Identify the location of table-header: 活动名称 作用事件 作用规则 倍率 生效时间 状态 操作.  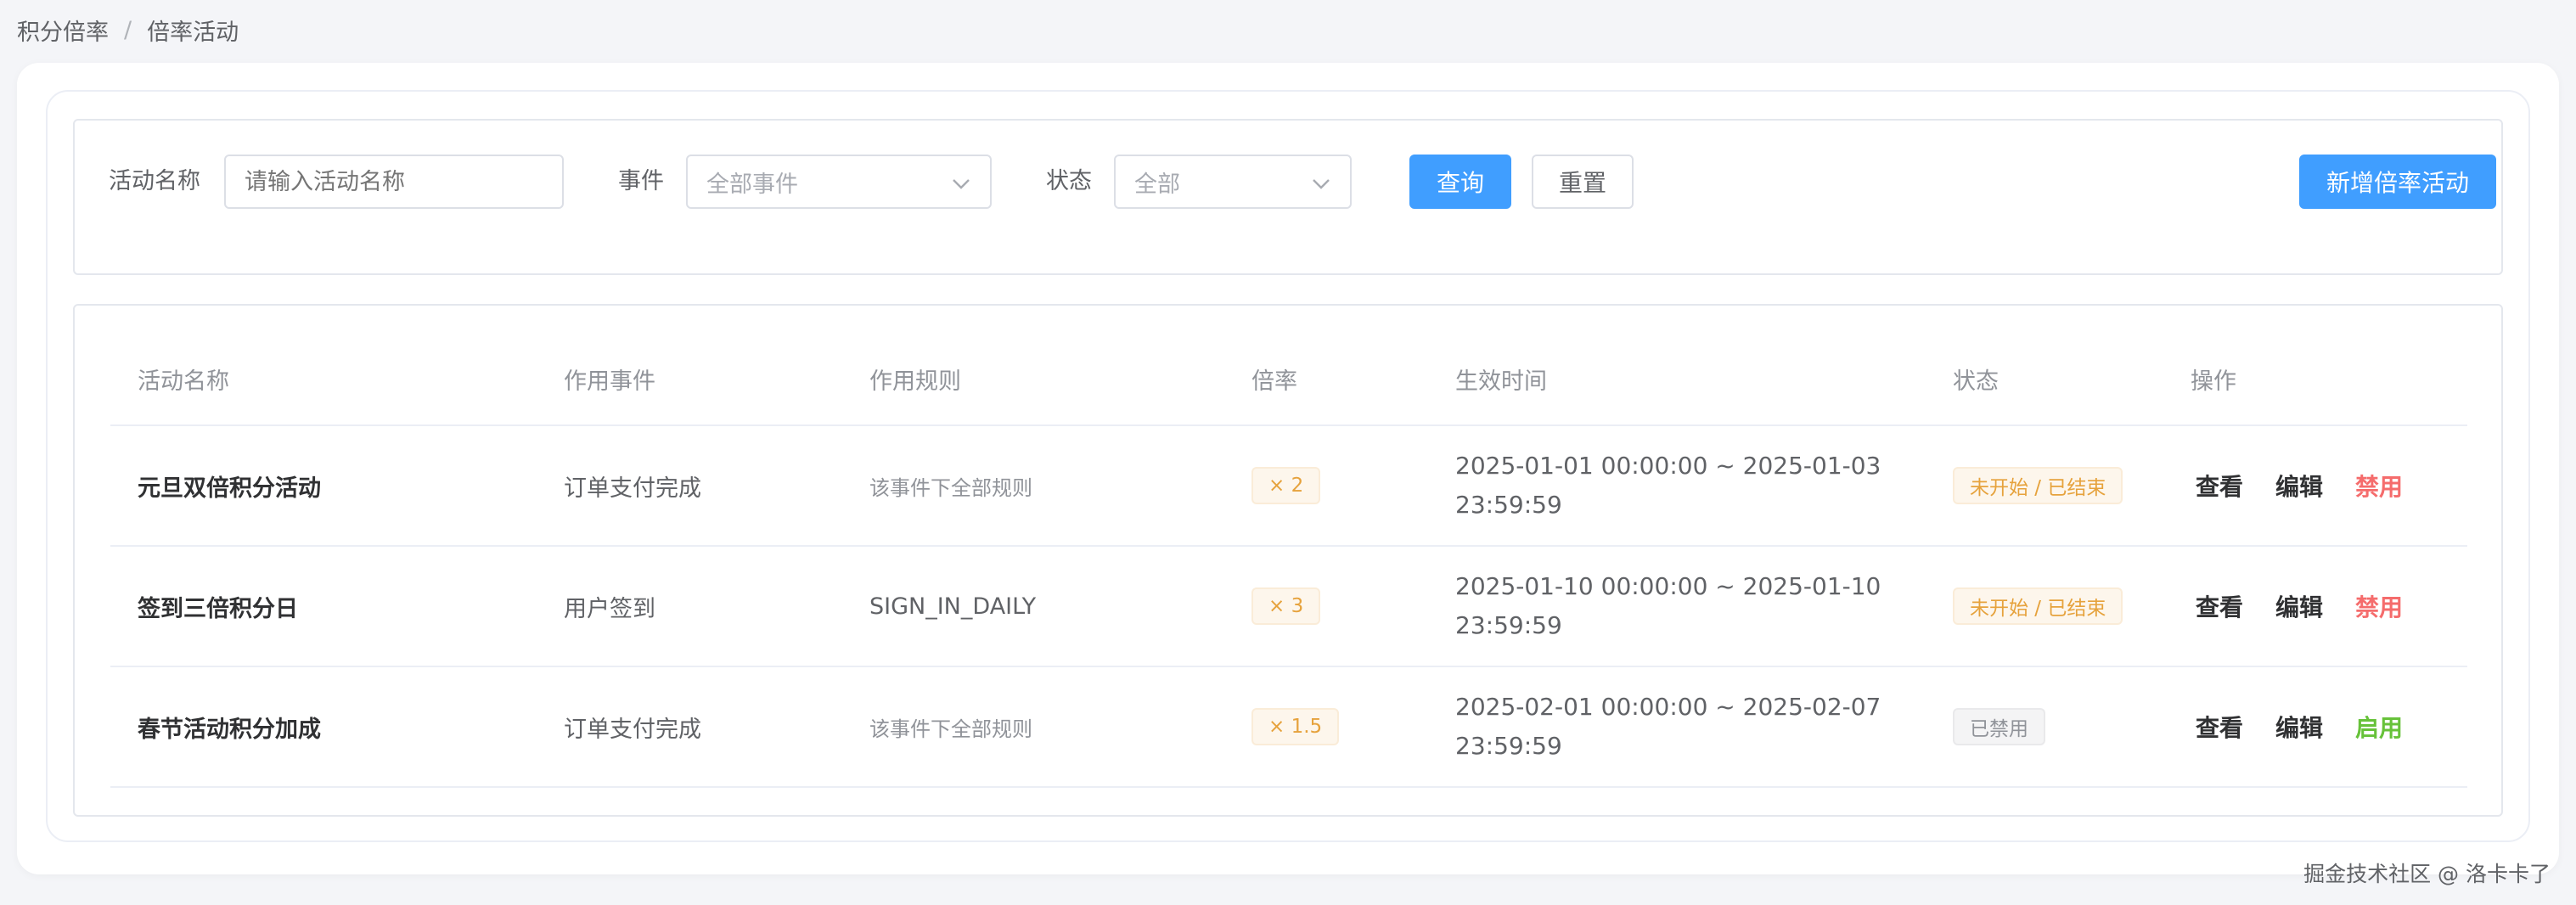
(1288, 383).